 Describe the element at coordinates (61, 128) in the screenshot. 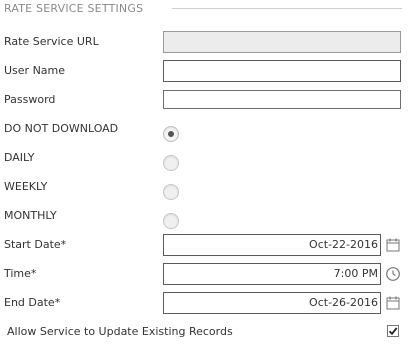

I see `radio-label-do-not-download: DO NOT DOWNLOAD` at that location.